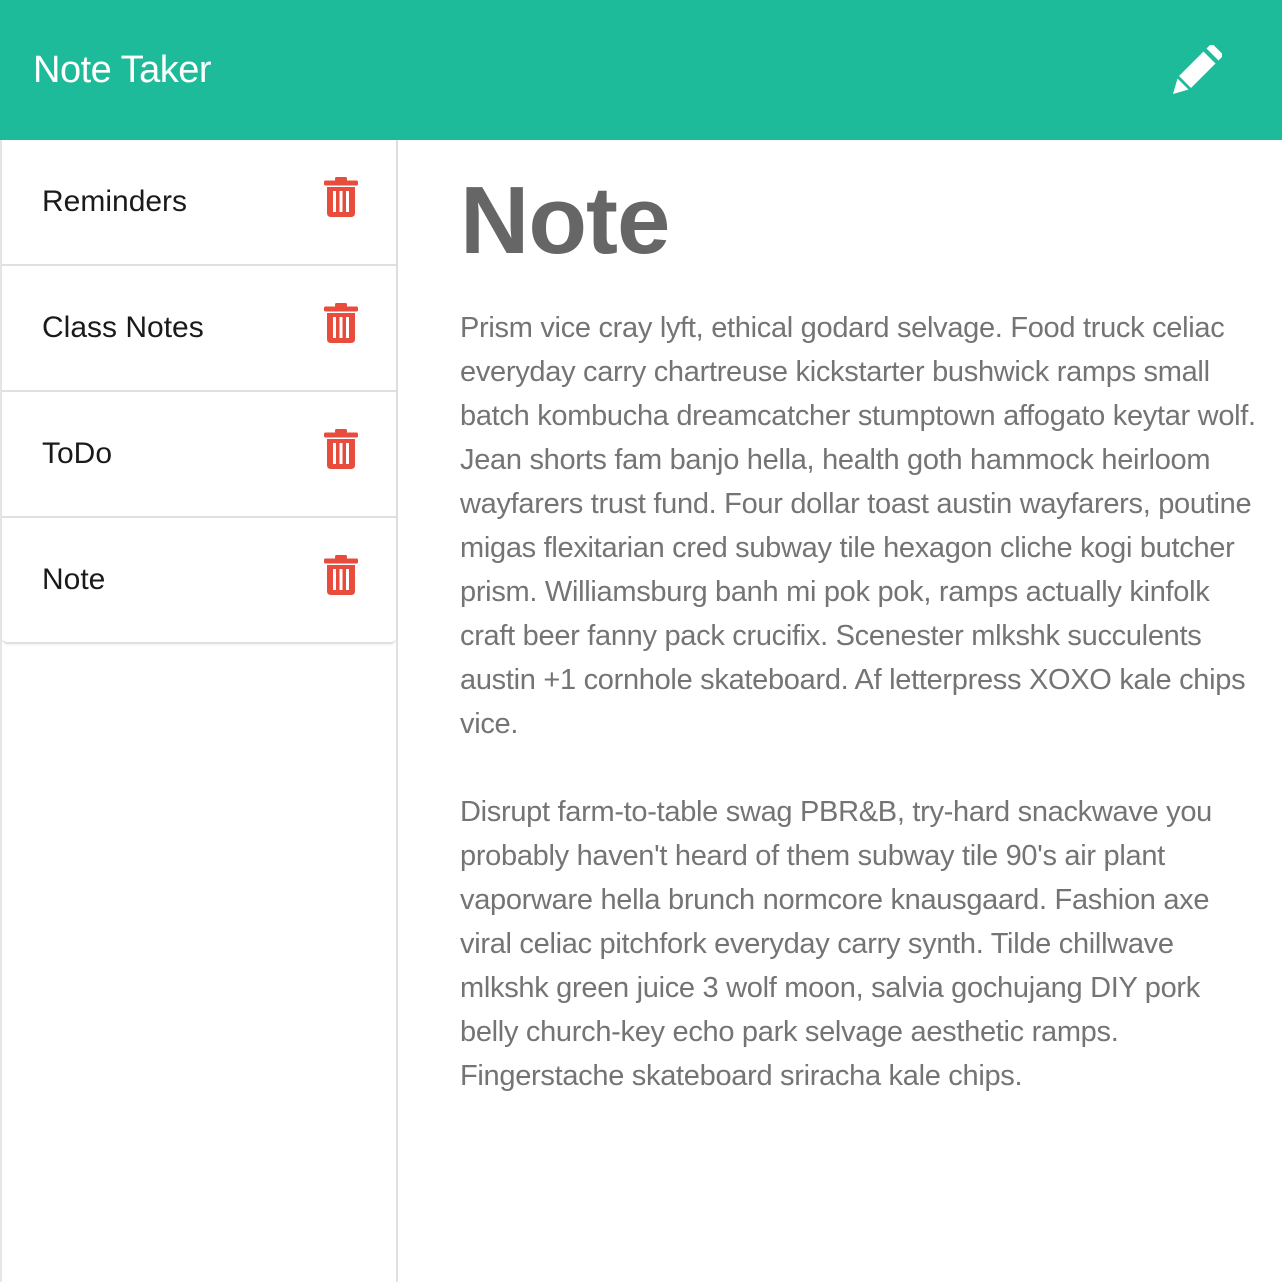 This screenshot has width=1282, height=1282. Describe the element at coordinates (199, 203) in the screenshot. I see `note-item-reminders: Reminders` at that location.